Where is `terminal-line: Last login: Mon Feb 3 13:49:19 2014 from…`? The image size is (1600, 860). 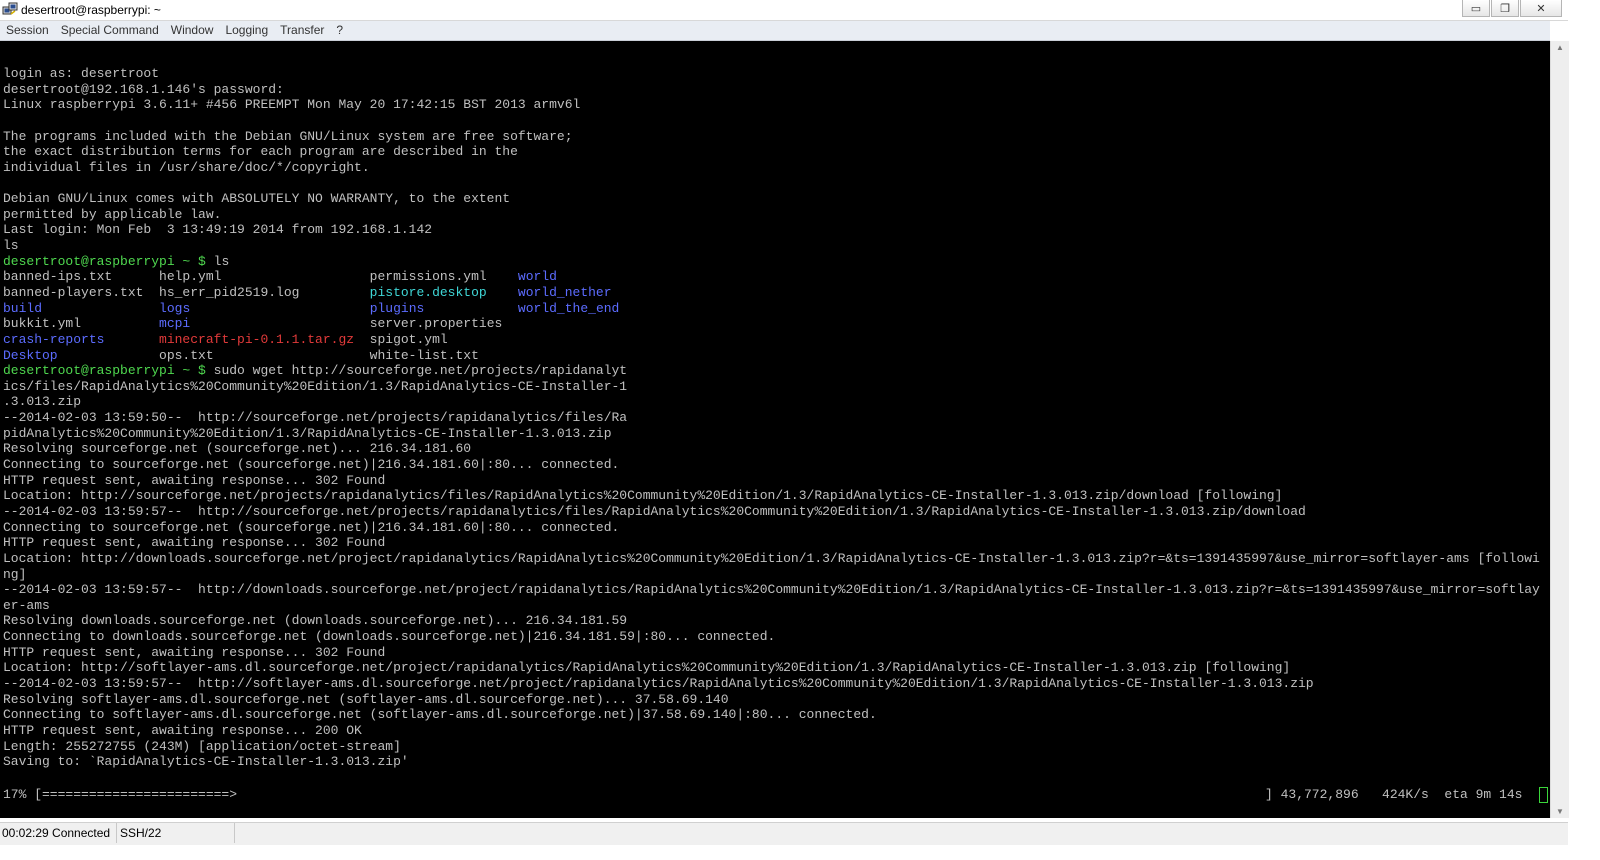
terminal-line: Last login: Mon Feb 3 13:49:19 2014 from… is located at coordinates (771, 230).